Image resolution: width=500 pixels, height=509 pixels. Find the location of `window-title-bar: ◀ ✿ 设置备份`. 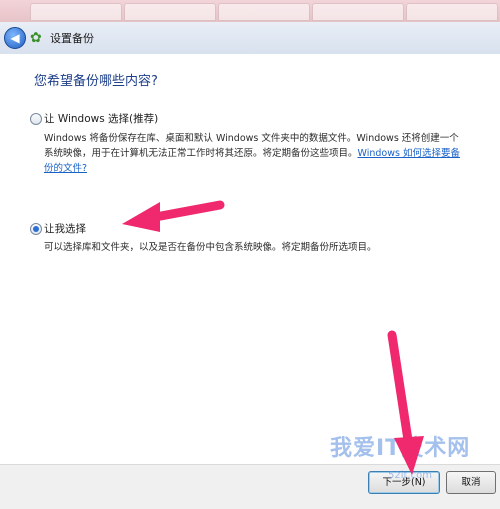

window-title-bar: ◀ ✿ 设置备份 is located at coordinates (250, 38).